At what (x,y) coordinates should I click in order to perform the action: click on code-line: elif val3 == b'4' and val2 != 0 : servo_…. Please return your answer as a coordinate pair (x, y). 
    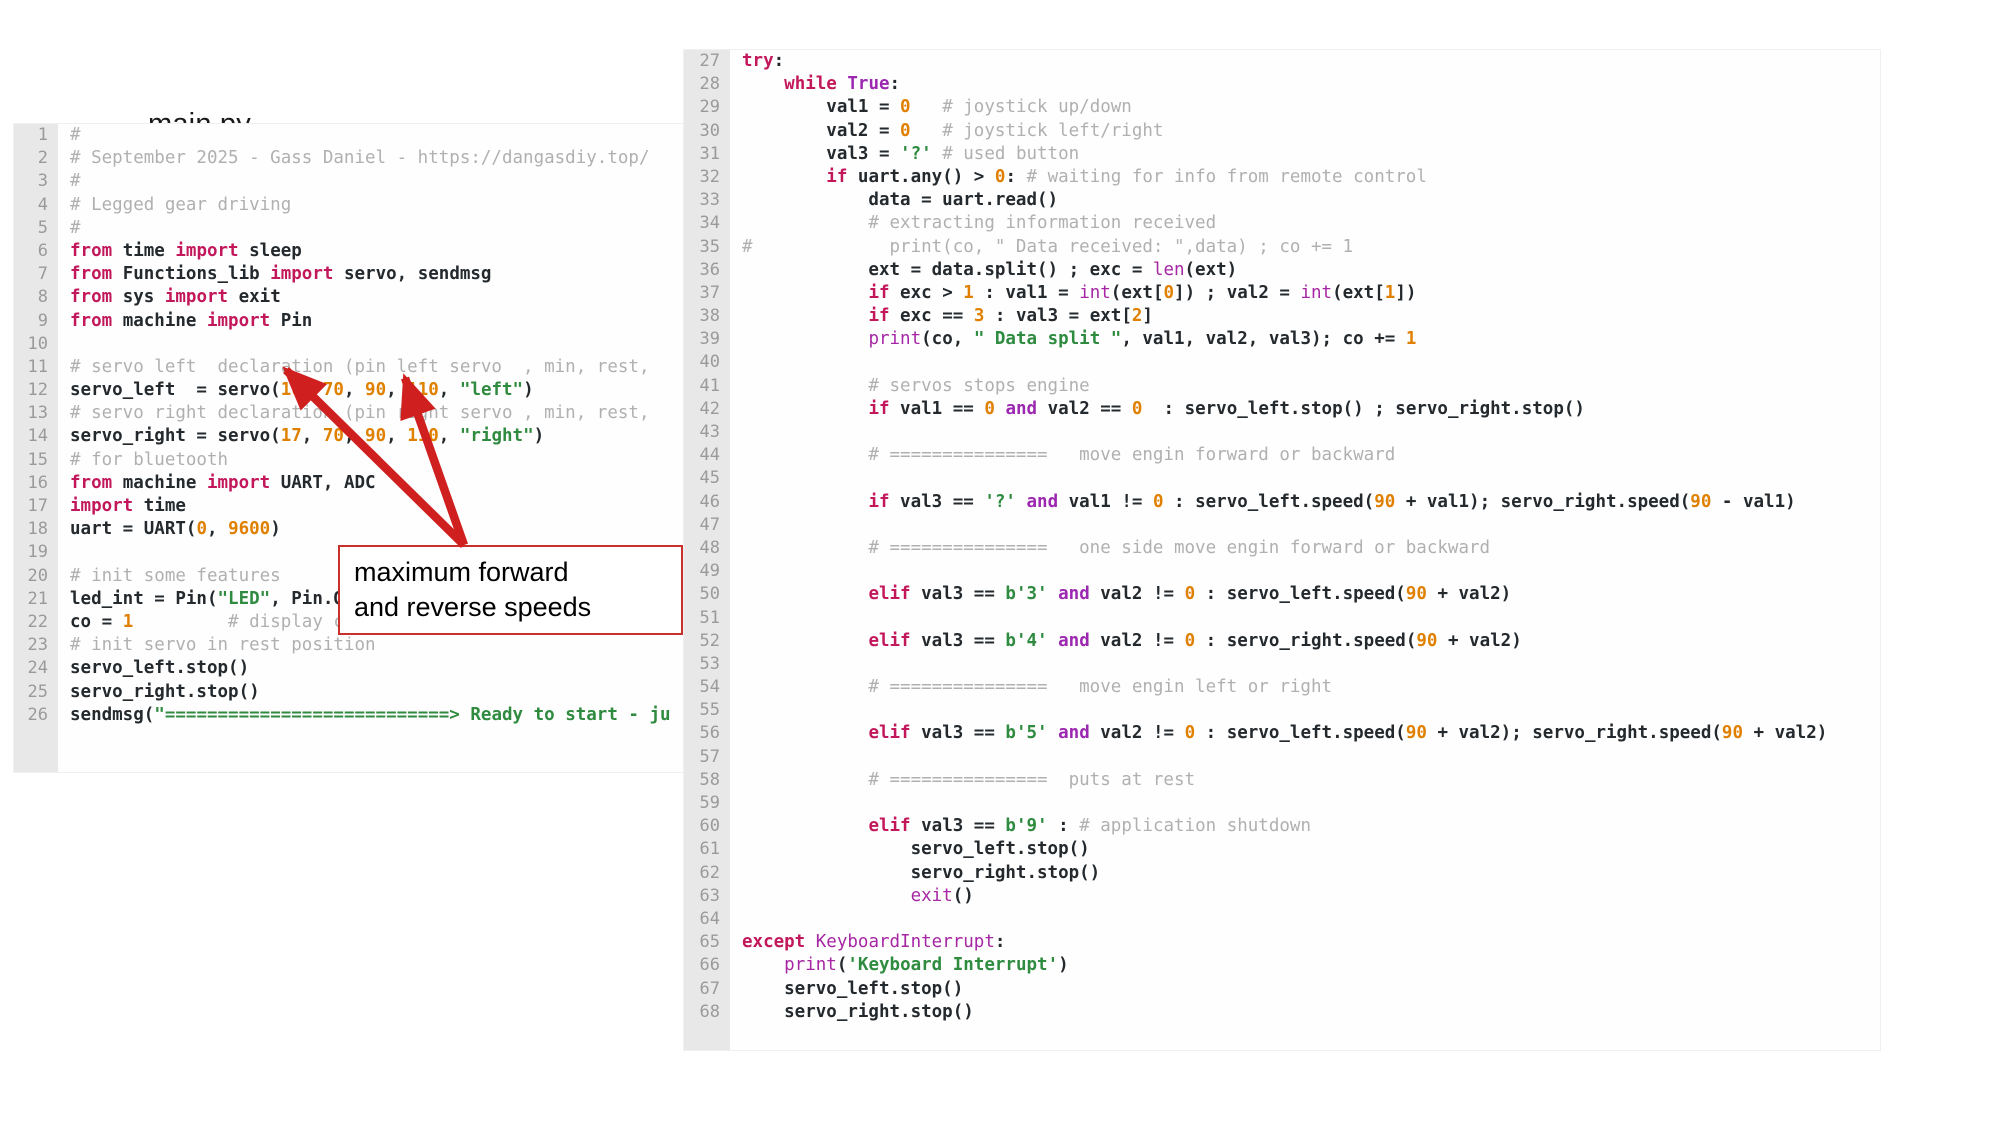
    Looking at the image, I should click on (1305, 641).